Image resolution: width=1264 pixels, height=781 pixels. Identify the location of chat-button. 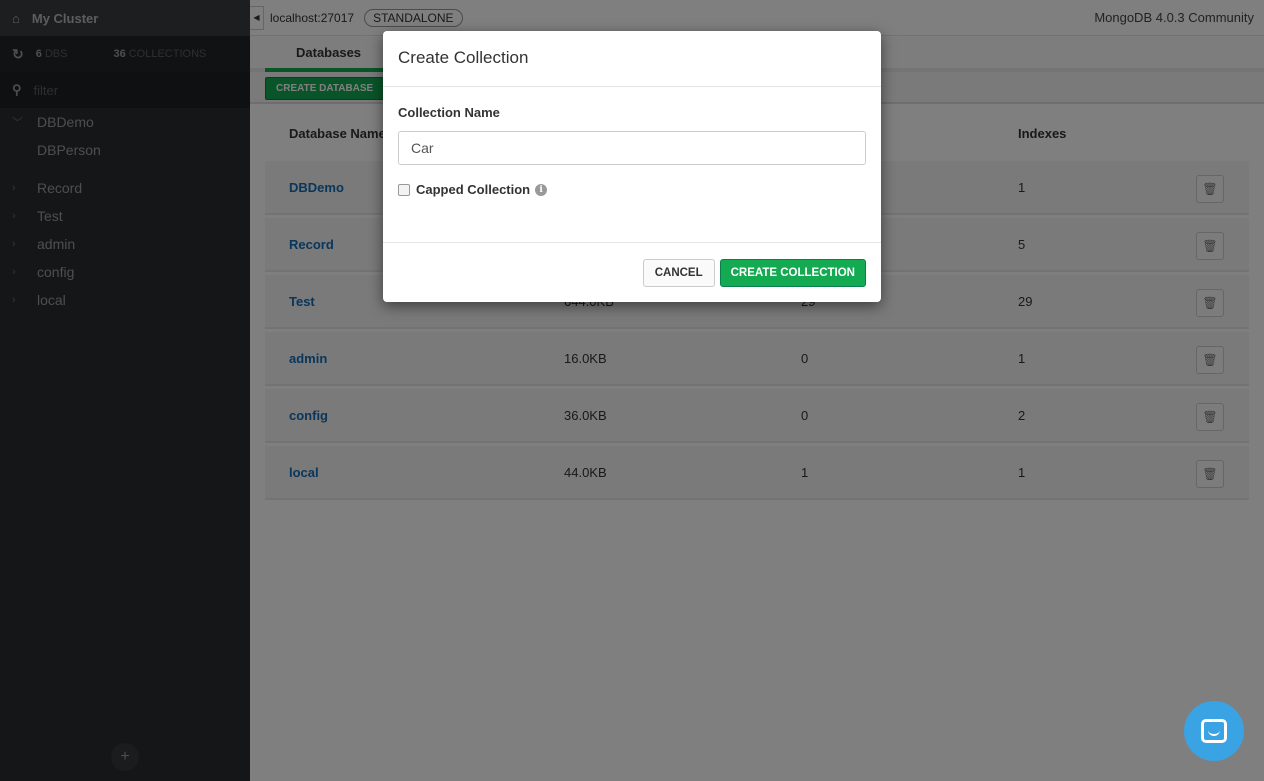
(1214, 731).